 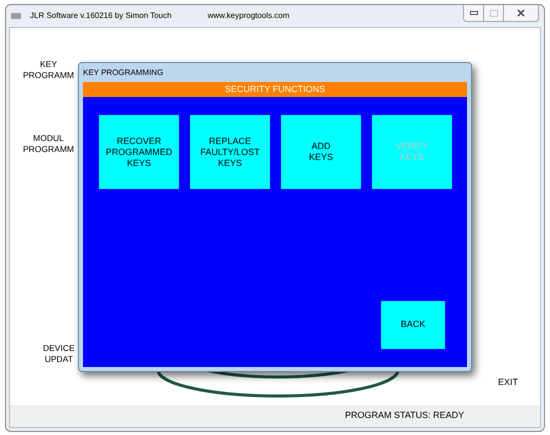 I want to click on menu-button: MODUL PROGRAMM, so click(x=48, y=144).